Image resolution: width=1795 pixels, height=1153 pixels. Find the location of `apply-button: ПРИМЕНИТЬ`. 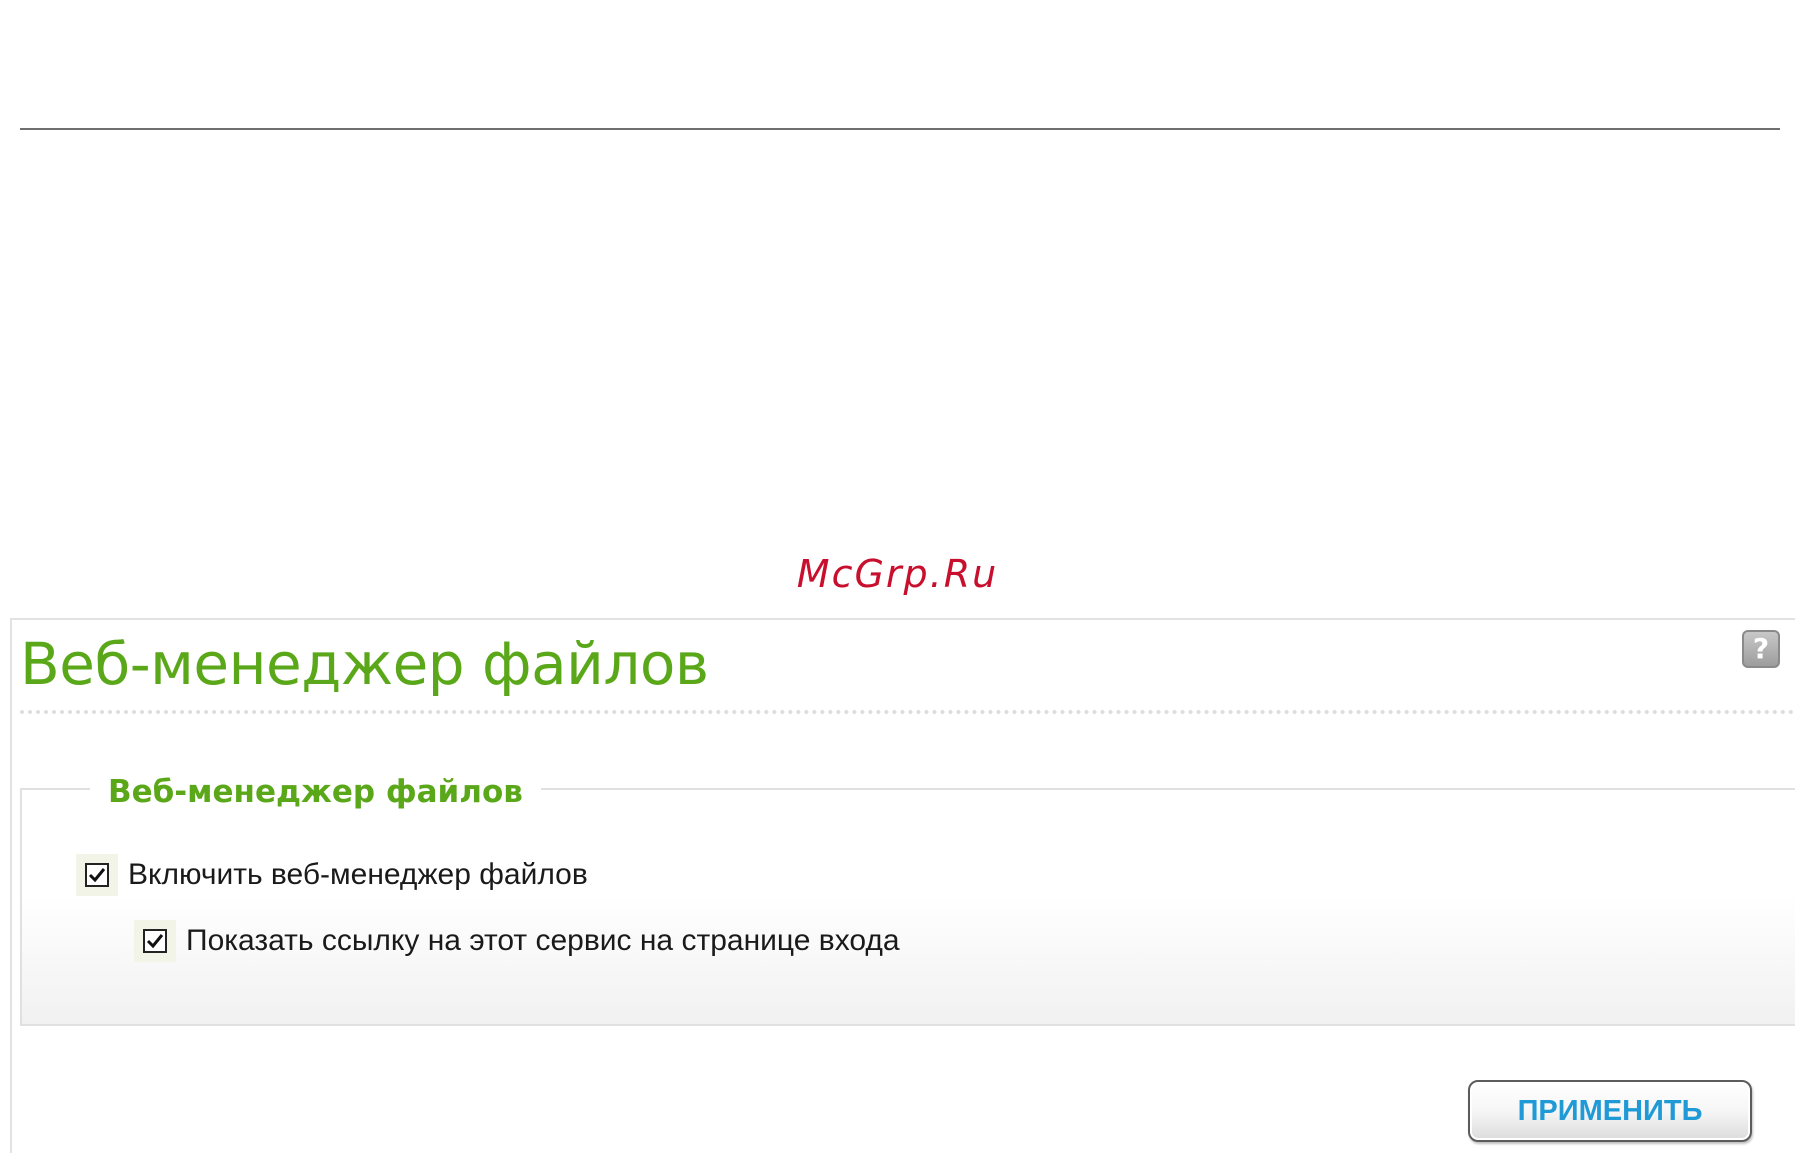

apply-button: ПРИМЕНИТЬ is located at coordinates (1610, 1111).